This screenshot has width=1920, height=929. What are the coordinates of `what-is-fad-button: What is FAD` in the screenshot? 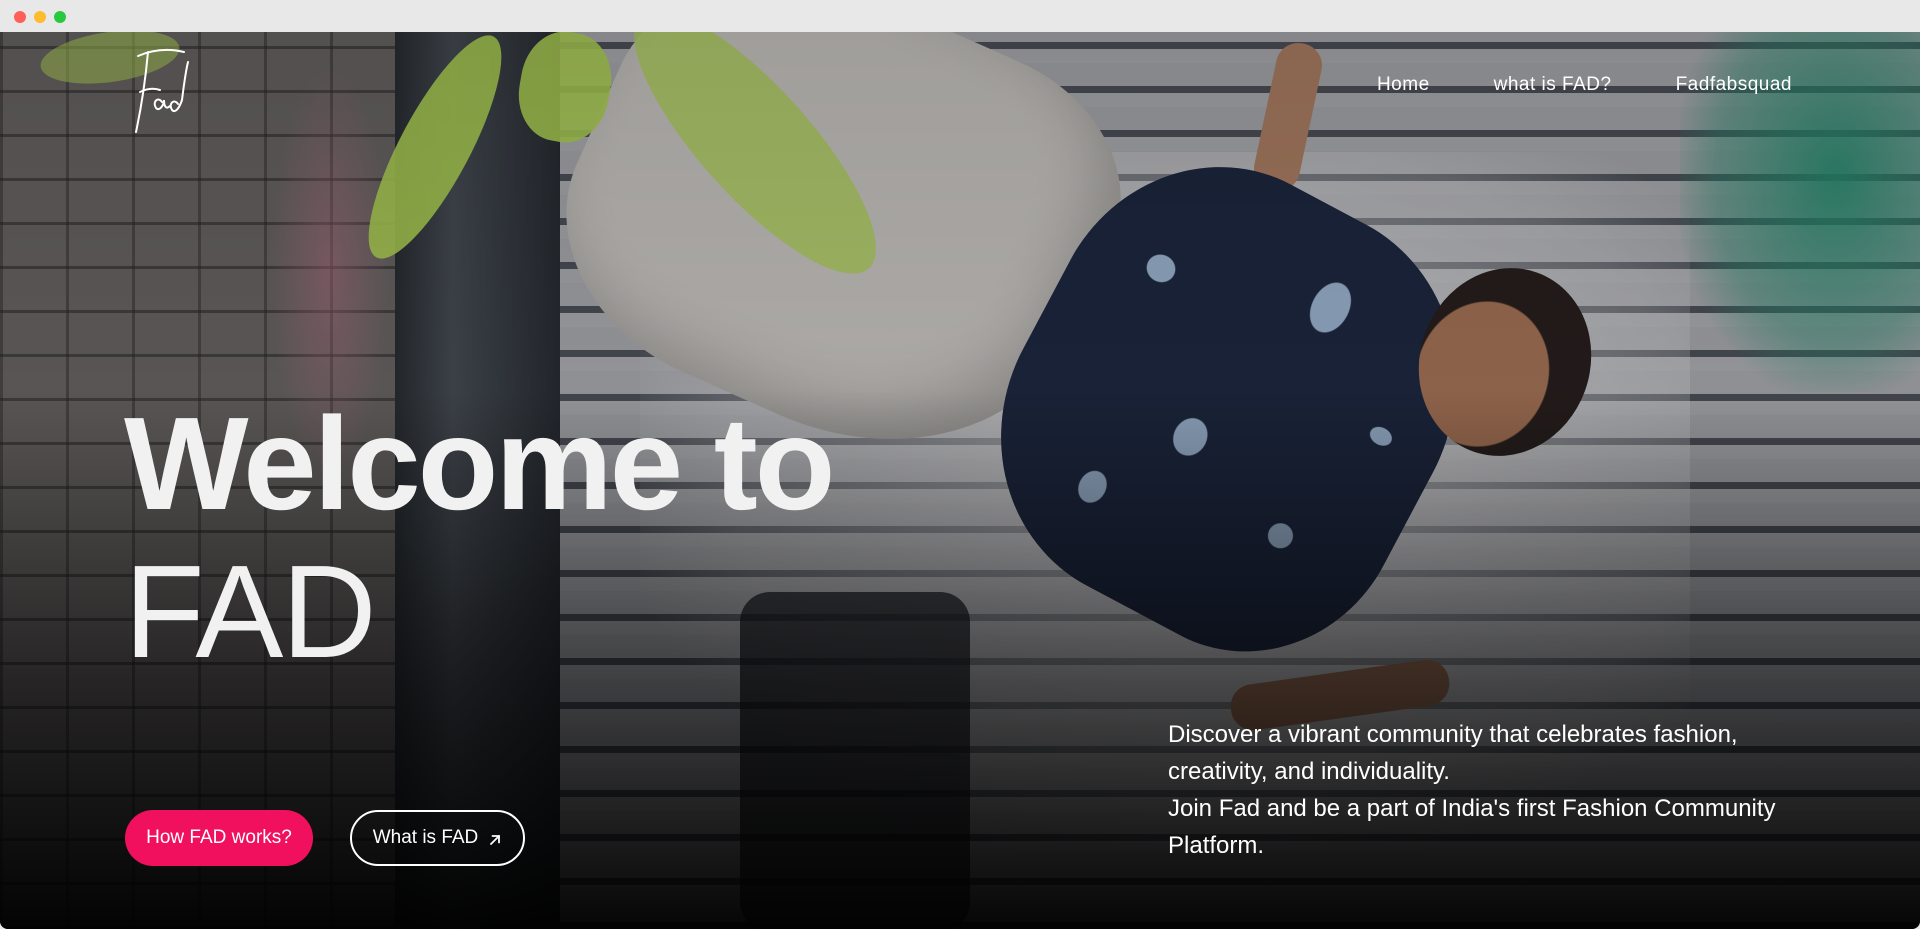 It's located at (437, 838).